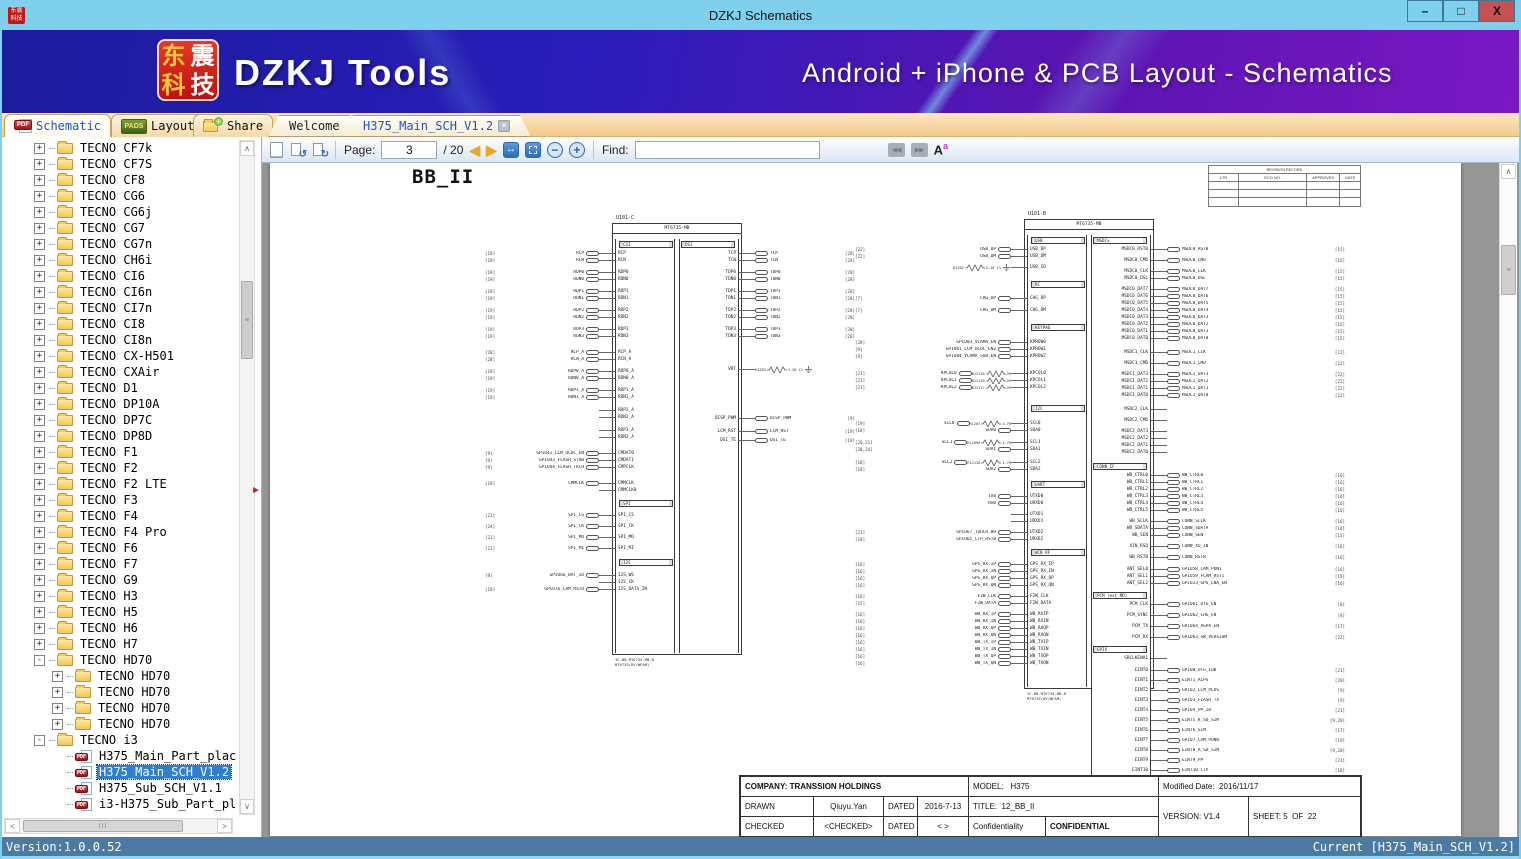 Image resolution: width=1521 pixels, height=859 pixels. Describe the element at coordinates (119, 436) in the screenshot. I see `tree-item-folder: + TECNO DP8D` at that location.